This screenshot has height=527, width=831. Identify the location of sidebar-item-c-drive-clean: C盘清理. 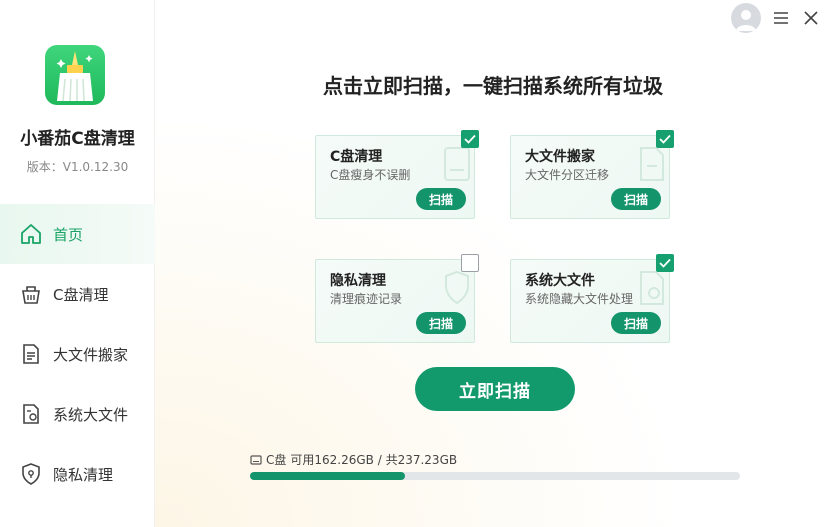
(77, 294).